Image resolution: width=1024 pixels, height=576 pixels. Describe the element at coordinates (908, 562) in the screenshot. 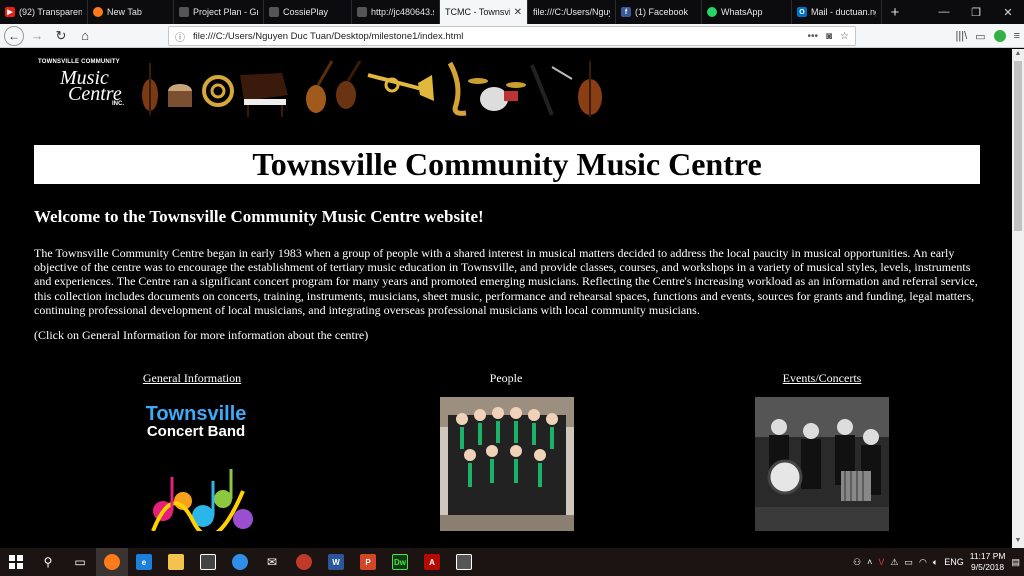

I see `battery-icon: ▭` at that location.